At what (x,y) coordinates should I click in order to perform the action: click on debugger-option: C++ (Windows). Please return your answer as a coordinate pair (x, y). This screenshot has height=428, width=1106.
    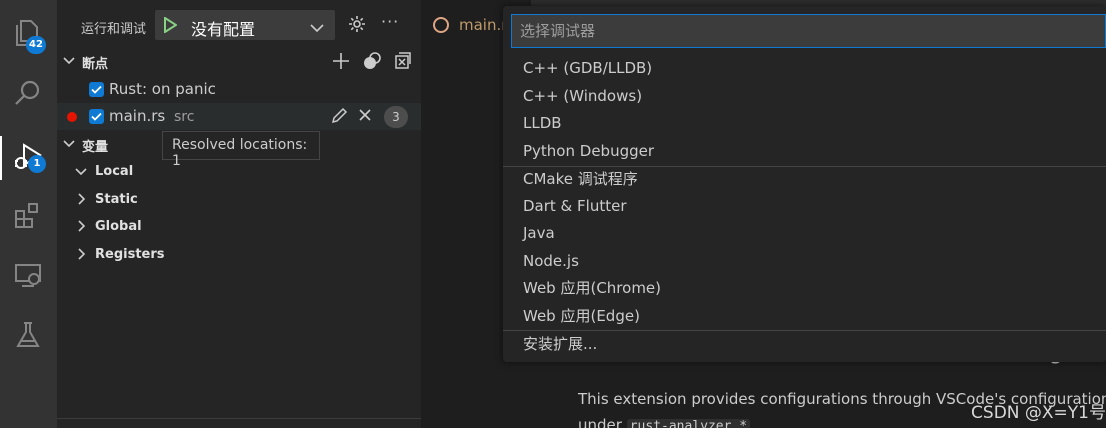
    Looking at the image, I should click on (804, 96).